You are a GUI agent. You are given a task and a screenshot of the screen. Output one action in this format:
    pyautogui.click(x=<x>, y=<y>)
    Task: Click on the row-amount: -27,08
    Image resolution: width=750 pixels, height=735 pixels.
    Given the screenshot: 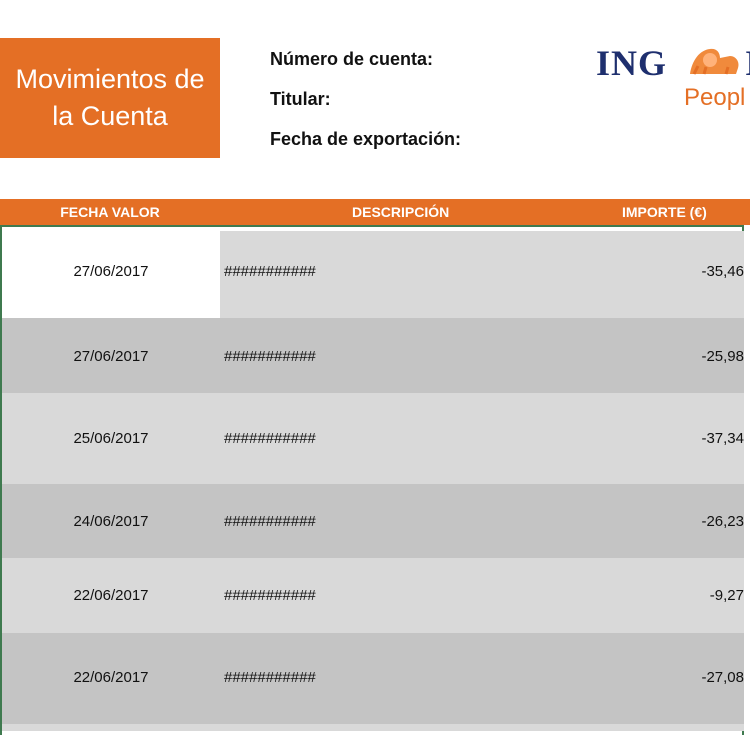 What is the action you would take?
    pyautogui.click(x=722, y=677)
    